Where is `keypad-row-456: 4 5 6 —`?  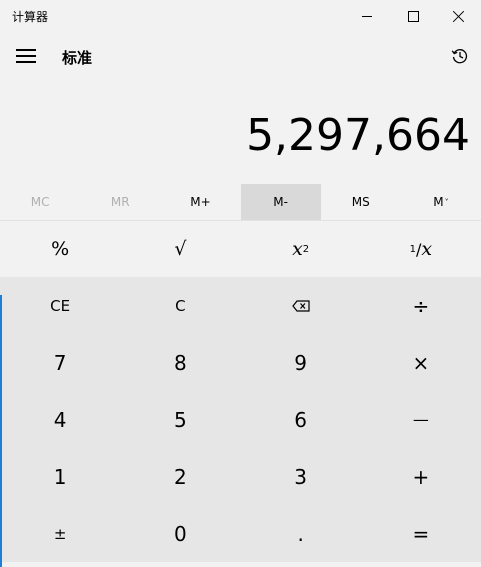 keypad-row-456: 4 5 6 — is located at coordinates (240, 419).